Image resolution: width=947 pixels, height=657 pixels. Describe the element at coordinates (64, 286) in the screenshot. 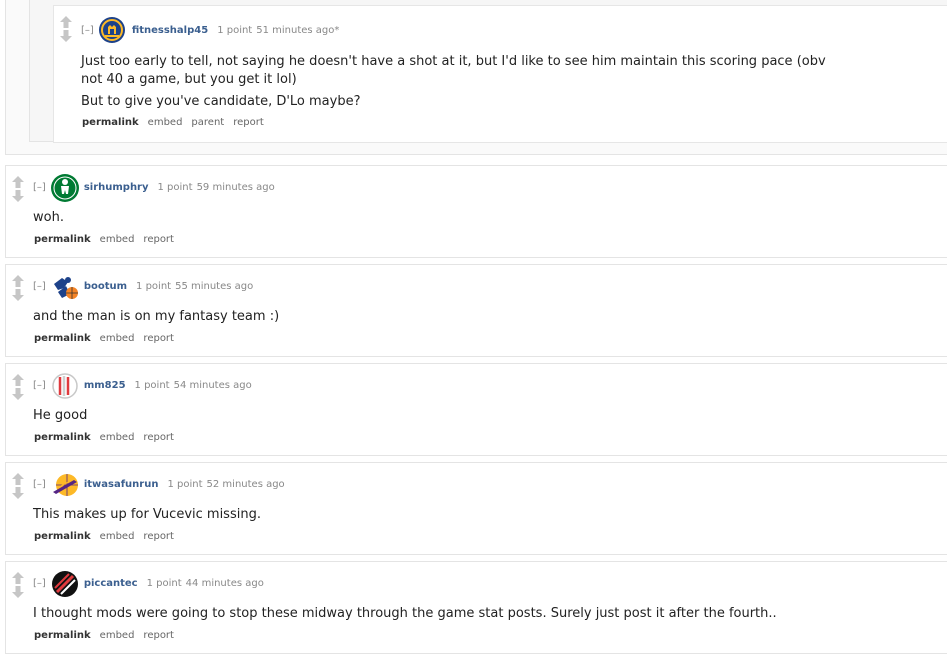

I see `knicks-logo-icon` at that location.